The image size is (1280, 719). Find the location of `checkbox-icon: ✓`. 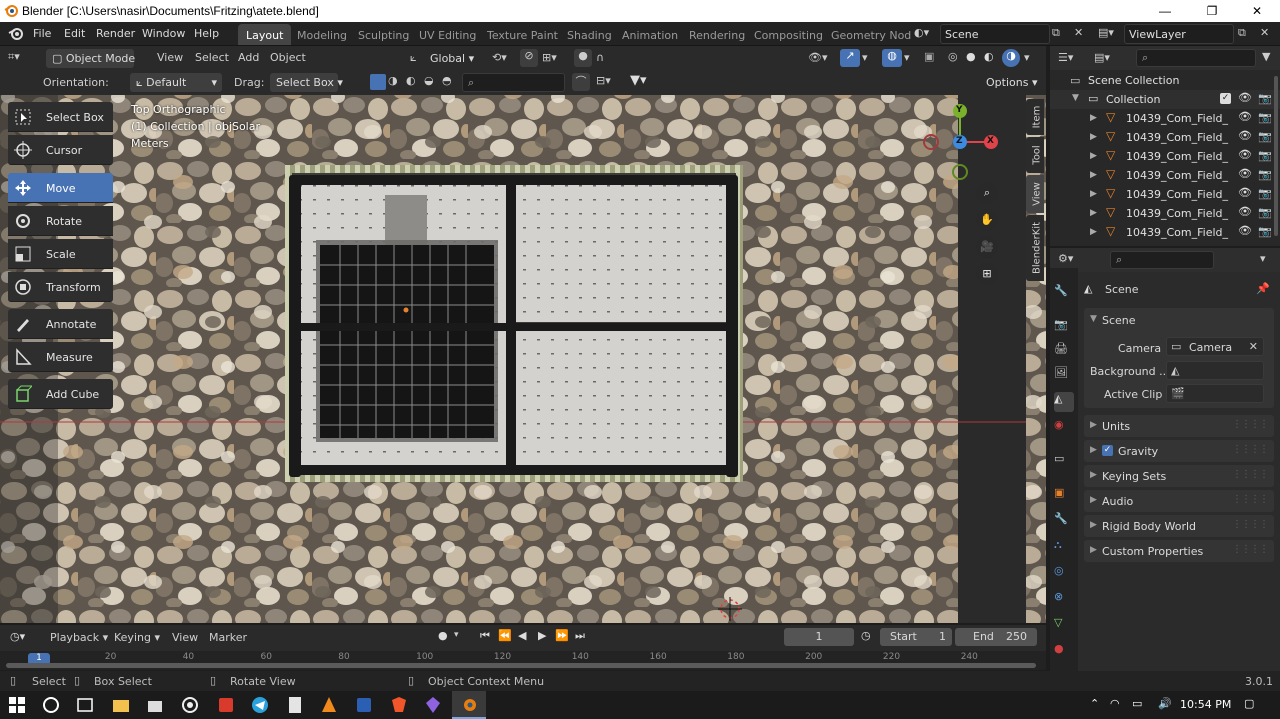

checkbox-icon: ✓ is located at coordinates (1225, 98).